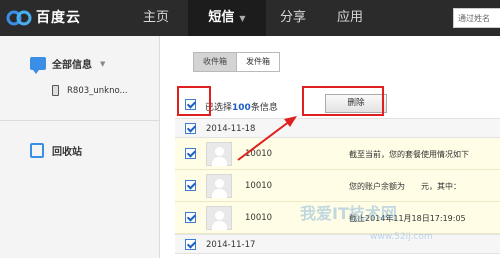  Describe the element at coordinates (231, 245) in the screenshot. I see `date-label: 2014-11-17` at that location.